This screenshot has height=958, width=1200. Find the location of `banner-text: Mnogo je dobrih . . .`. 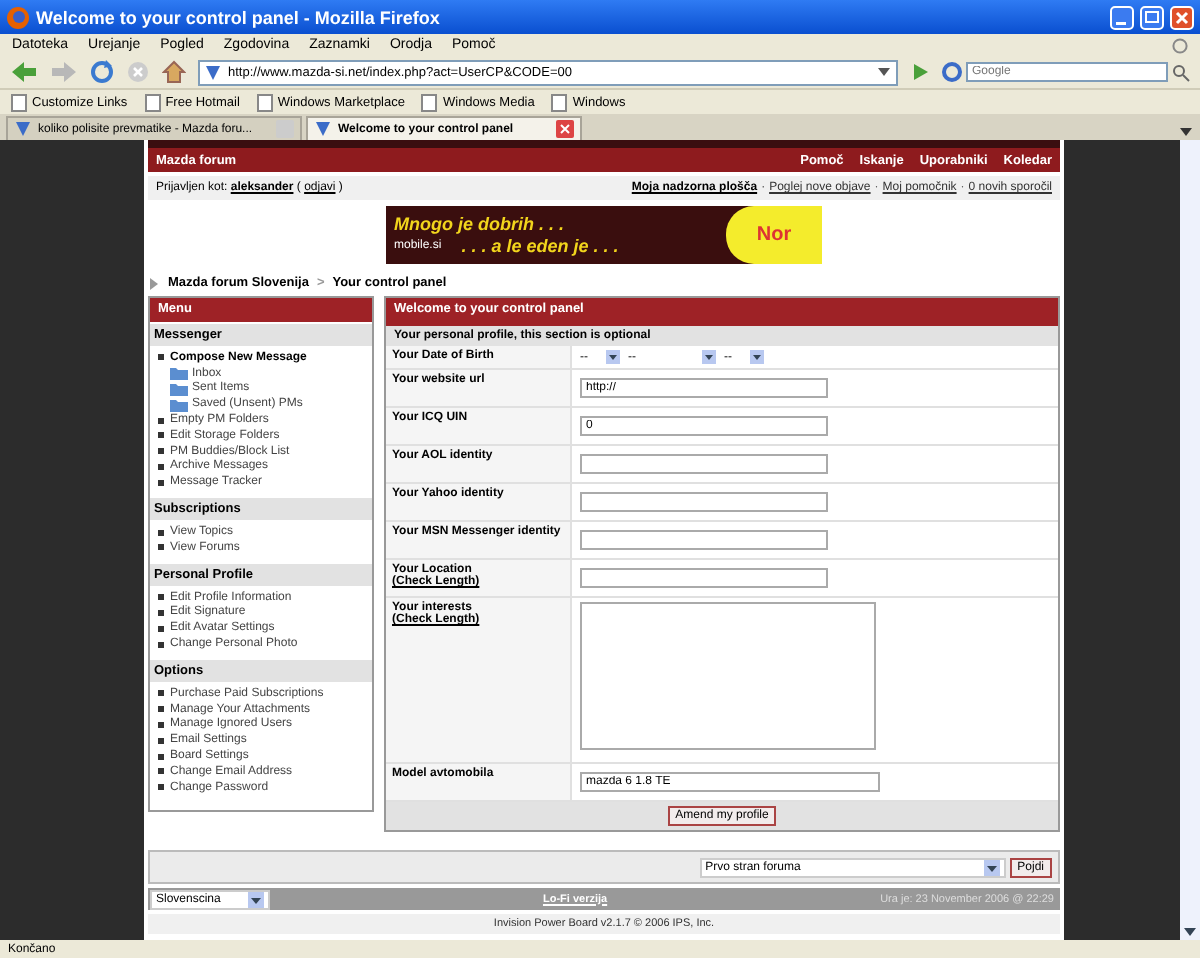

banner-text: Mnogo je dobrih . . . is located at coordinates (480, 224).